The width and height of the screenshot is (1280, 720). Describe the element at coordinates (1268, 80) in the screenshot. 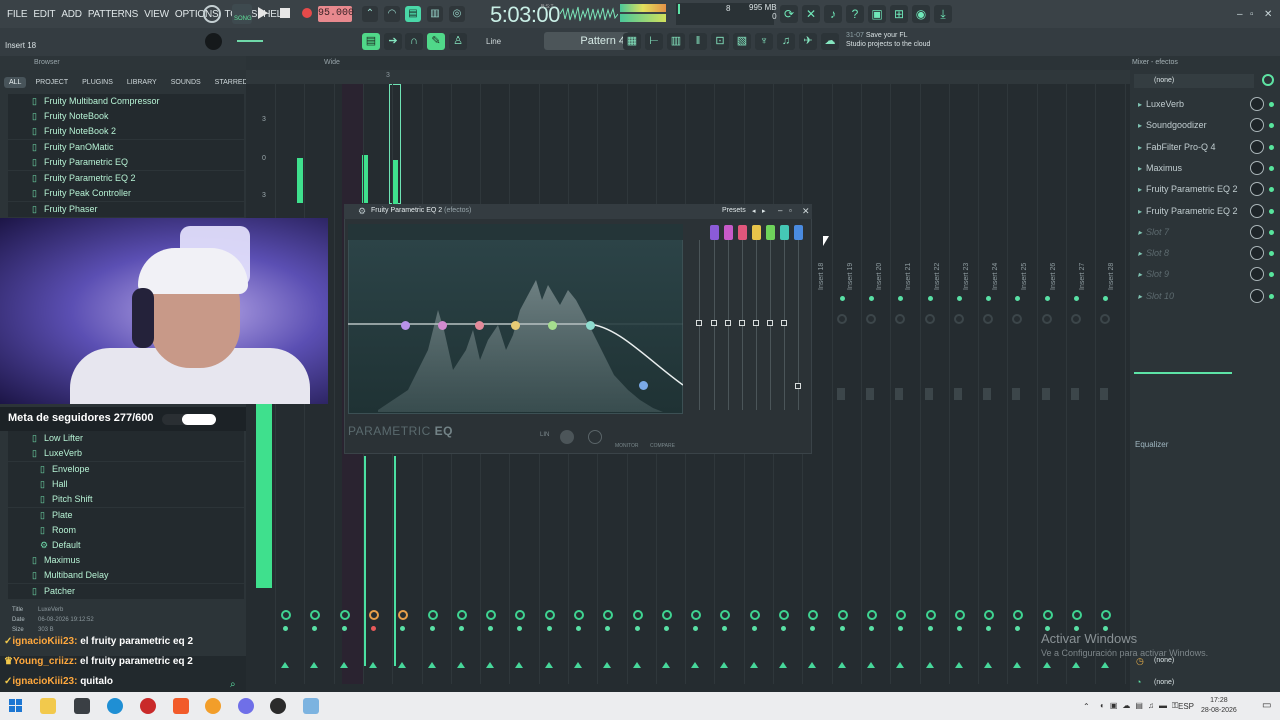

I see `input-enable-icon` at that location.